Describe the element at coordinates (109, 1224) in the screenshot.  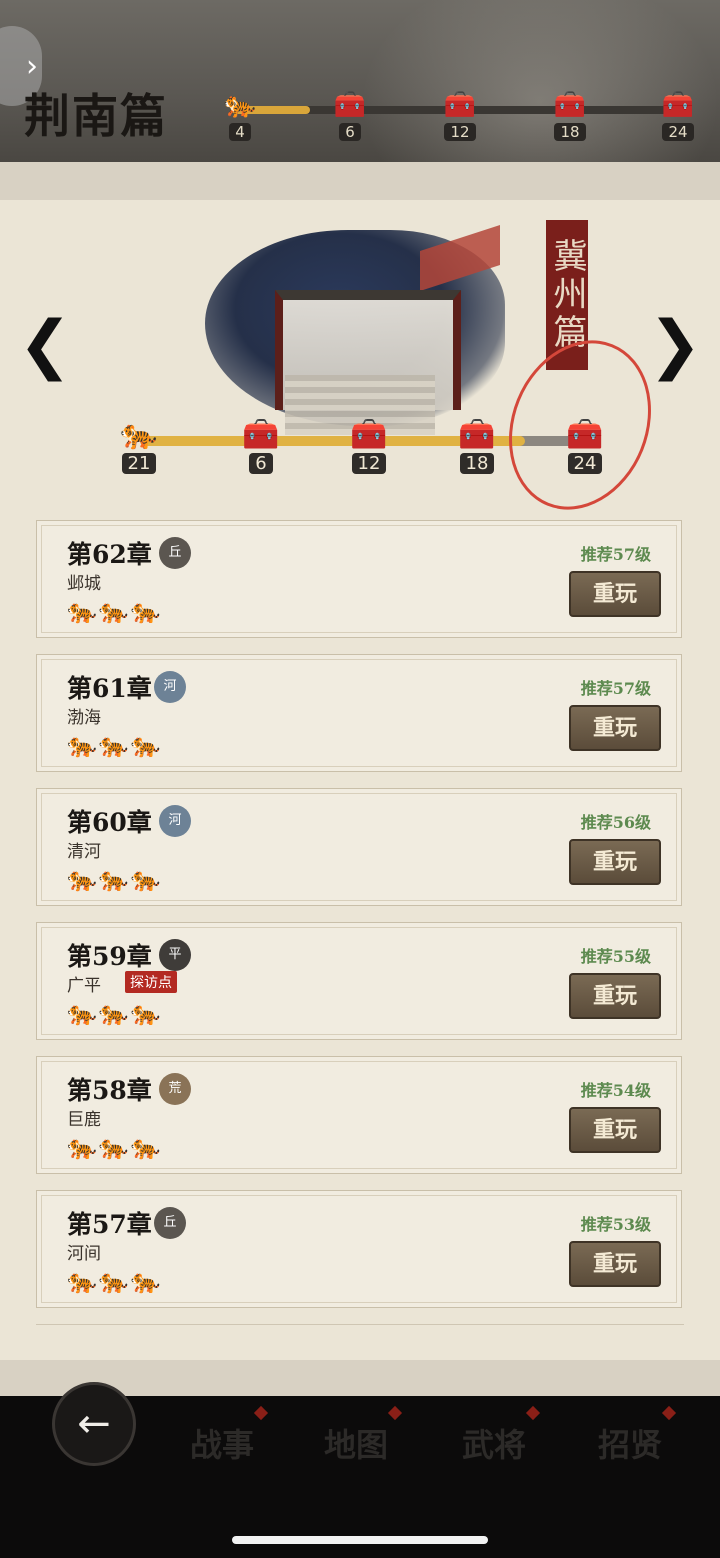
I see `chapter-title: 第57章` at that location.